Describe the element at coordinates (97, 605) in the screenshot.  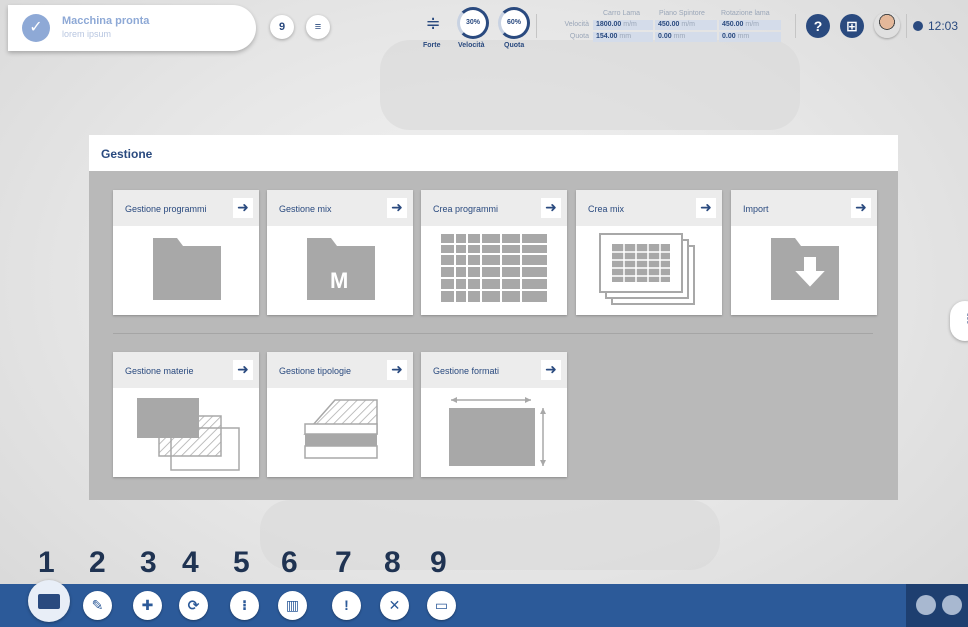
I see `edit-icon: ✎` at that location.